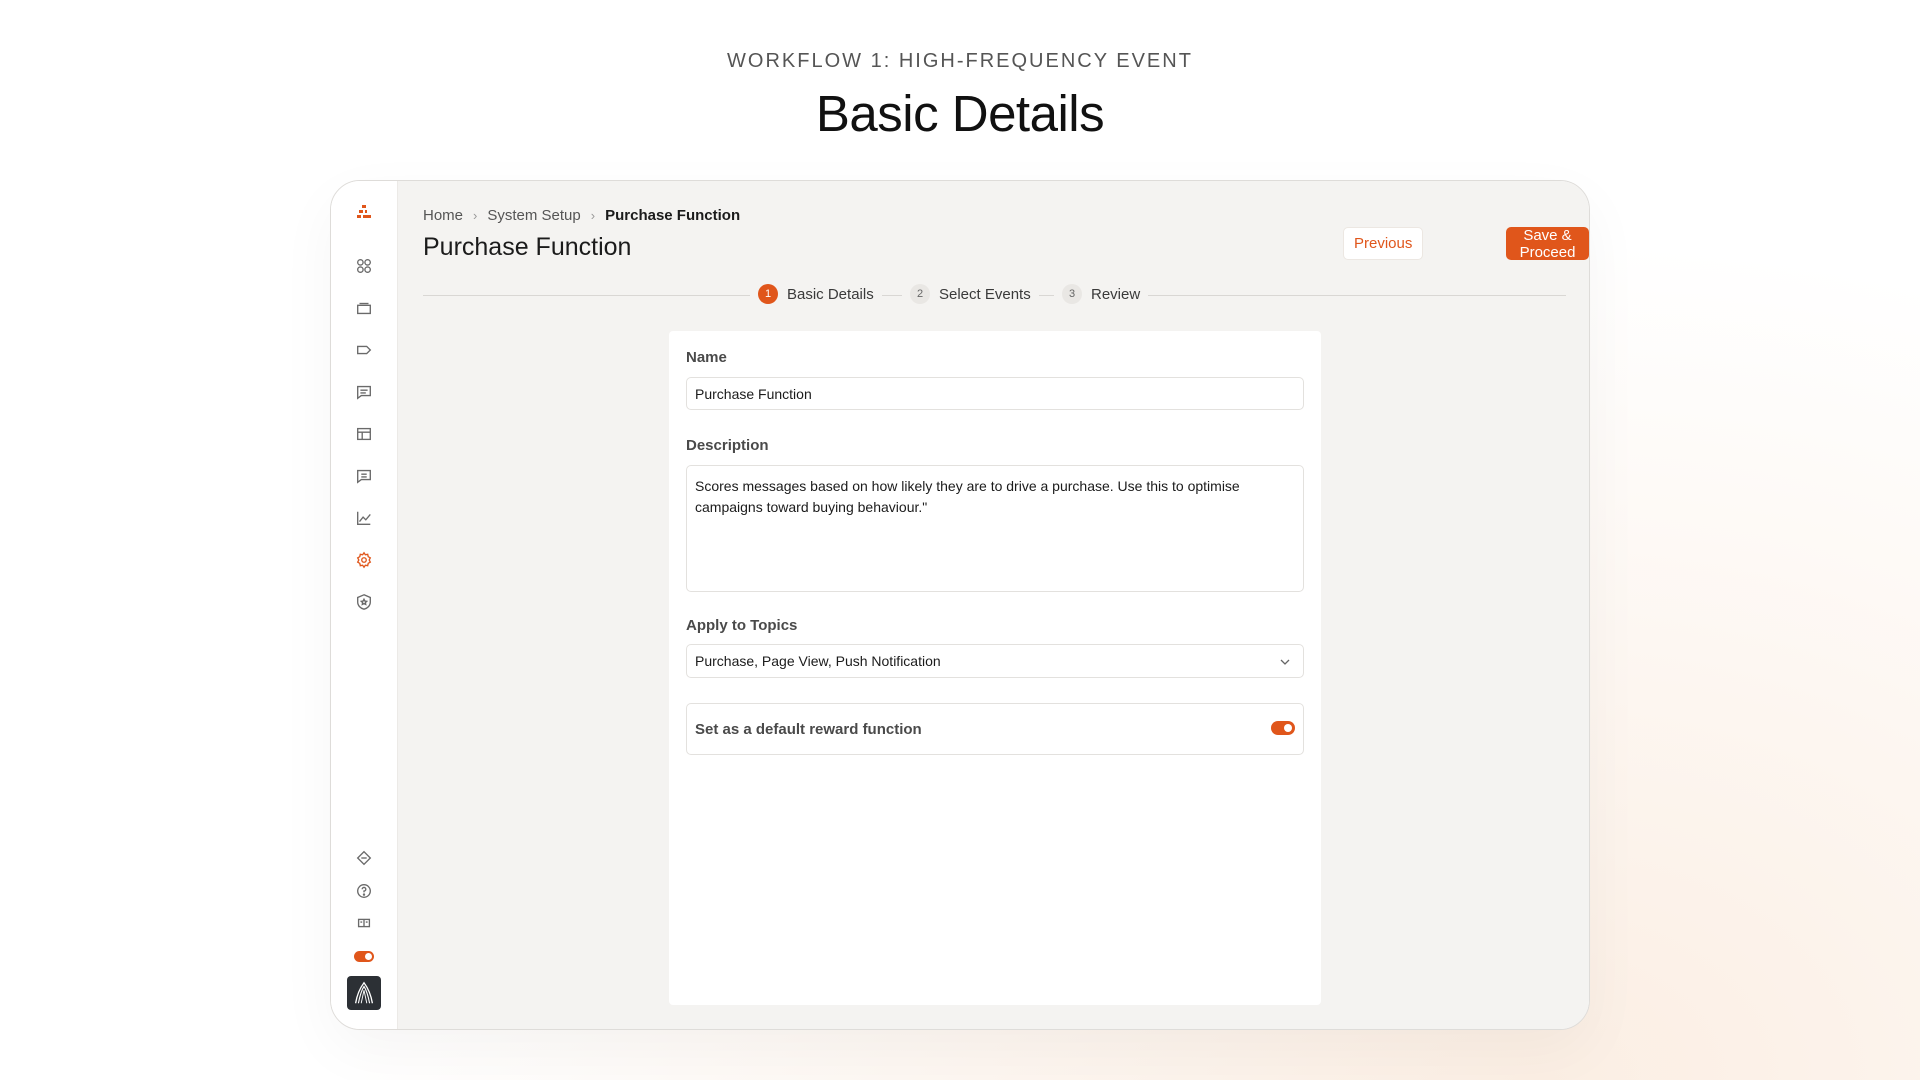 The width and height of the screenshot is (1920, 1080). What do you see at coordinates (818, 661) in the screenshot?
I see `topics-select-value: Purchase, Page View, Push Notification` at bounding box center [818, 661].